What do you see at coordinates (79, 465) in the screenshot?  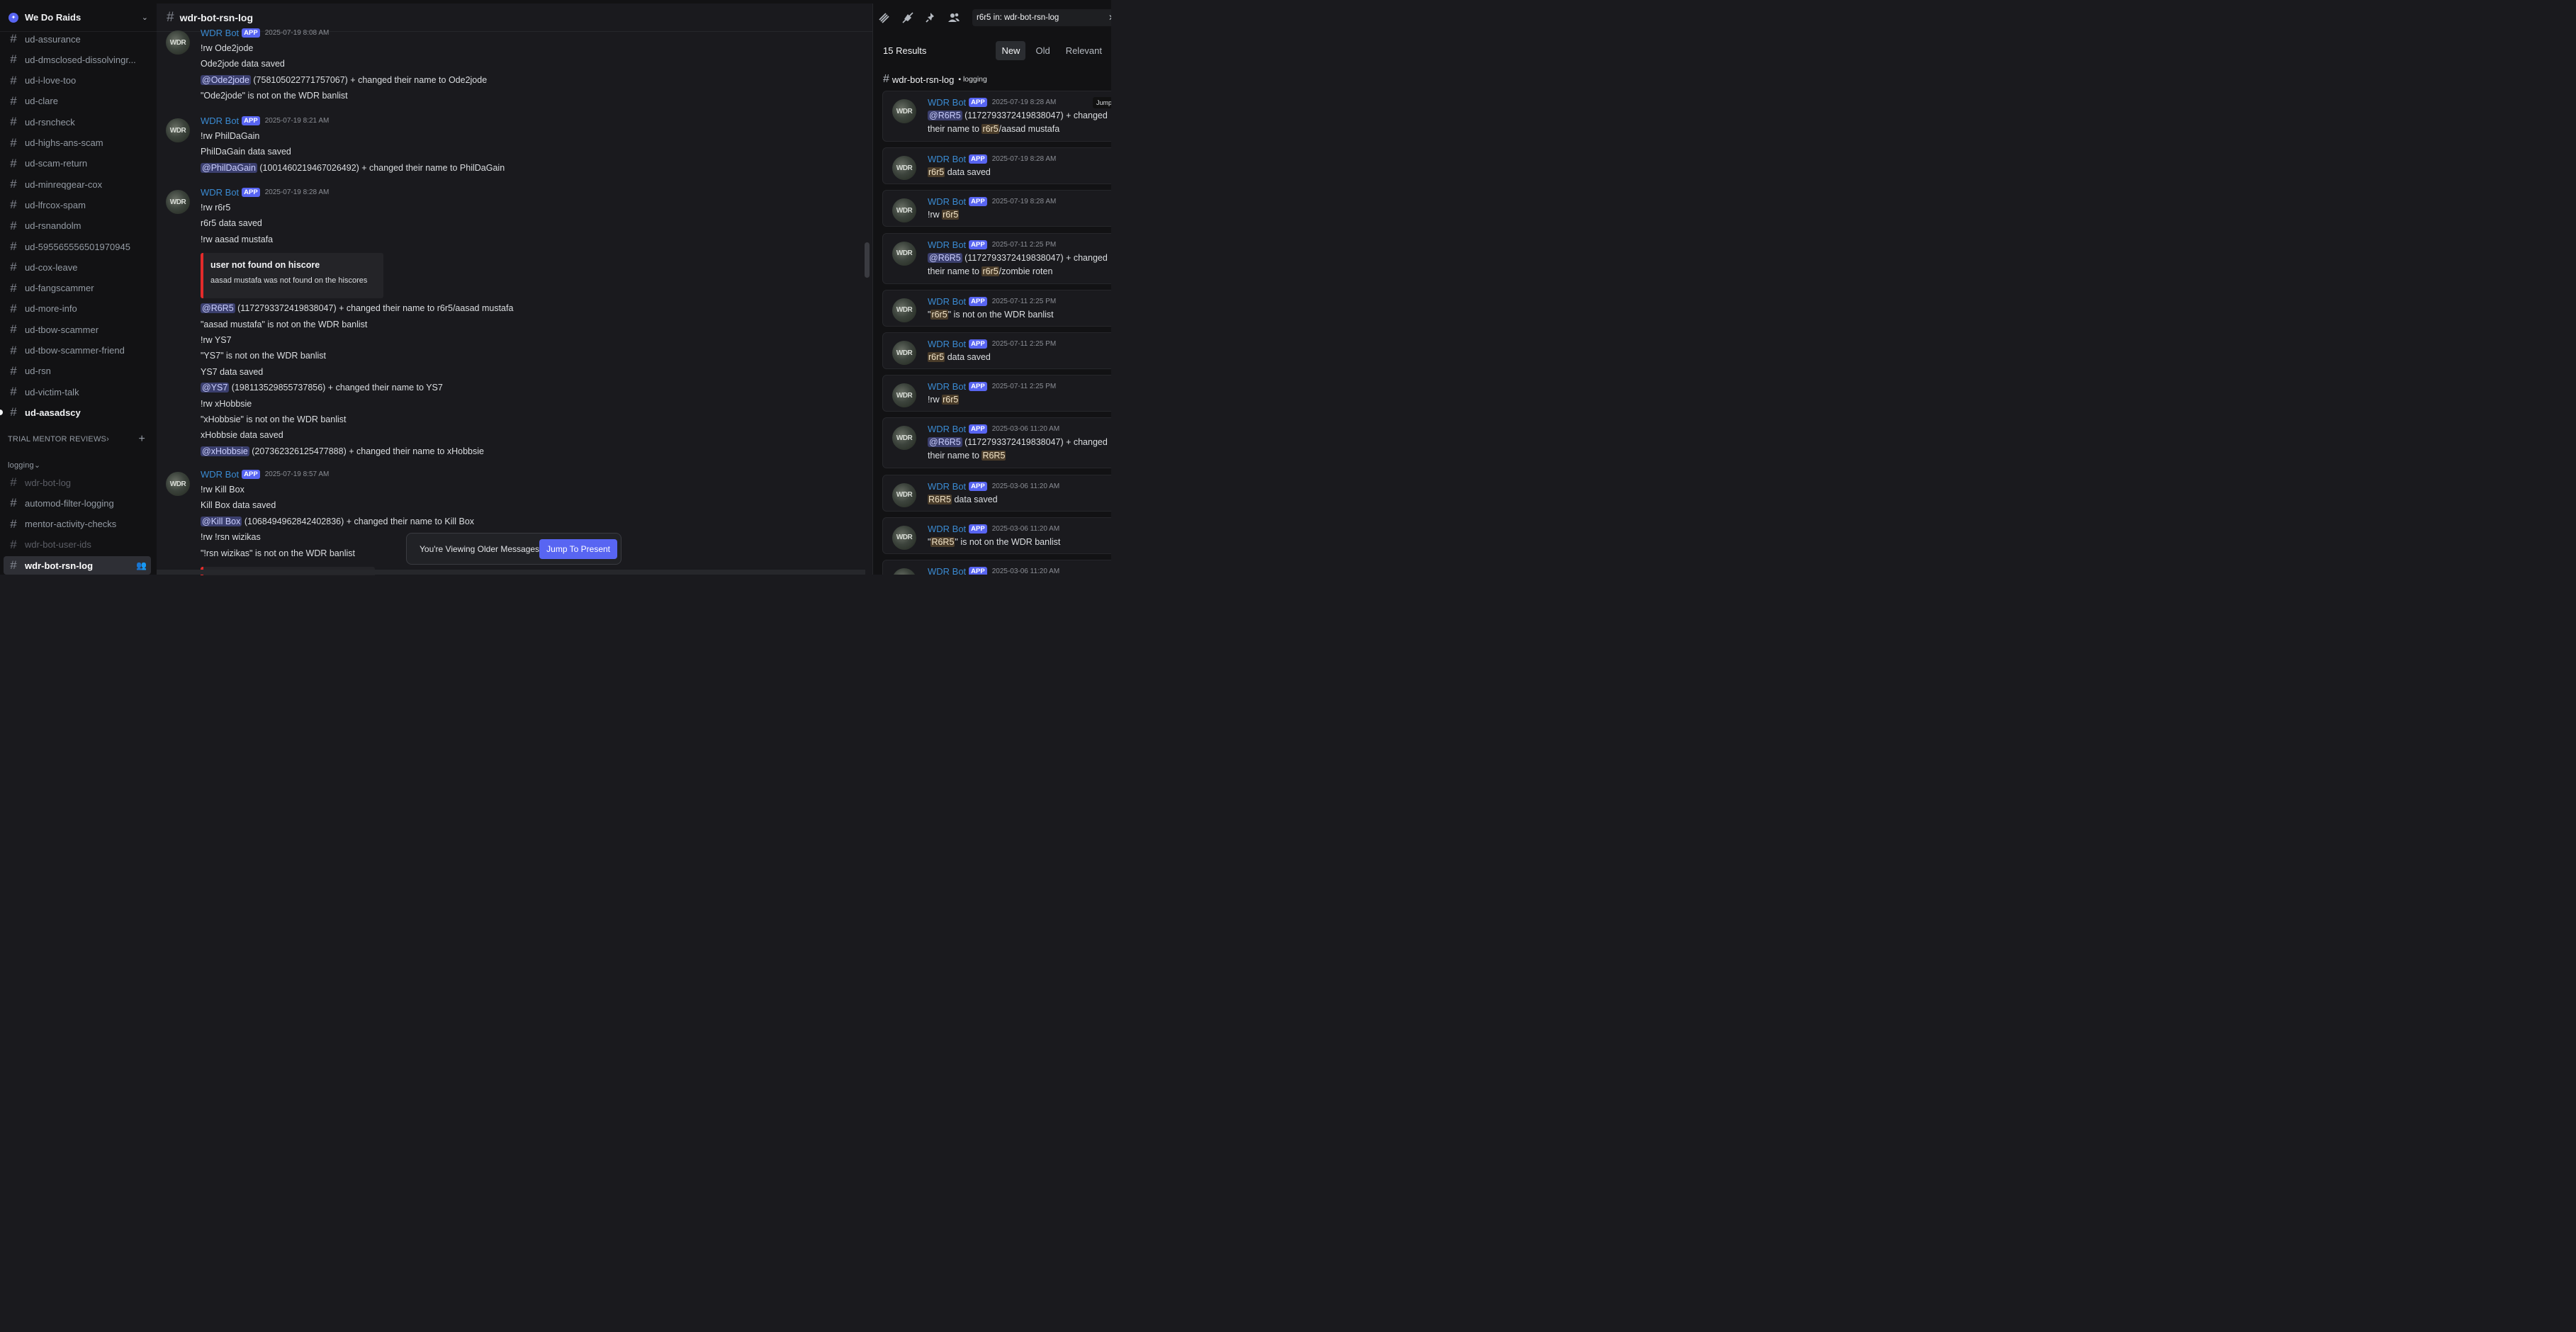 I see `category-logging: logging ⌄` at bounding box center [79, 465].